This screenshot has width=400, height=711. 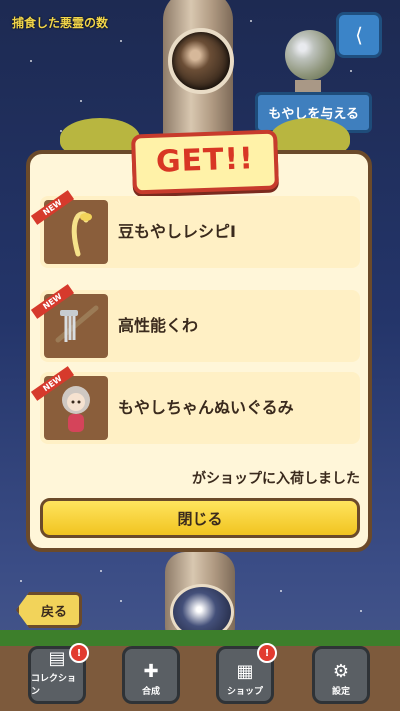 I want to click on reward-item-name: もやしちゃんぬいぐるみ, so click(x=206, y=407).